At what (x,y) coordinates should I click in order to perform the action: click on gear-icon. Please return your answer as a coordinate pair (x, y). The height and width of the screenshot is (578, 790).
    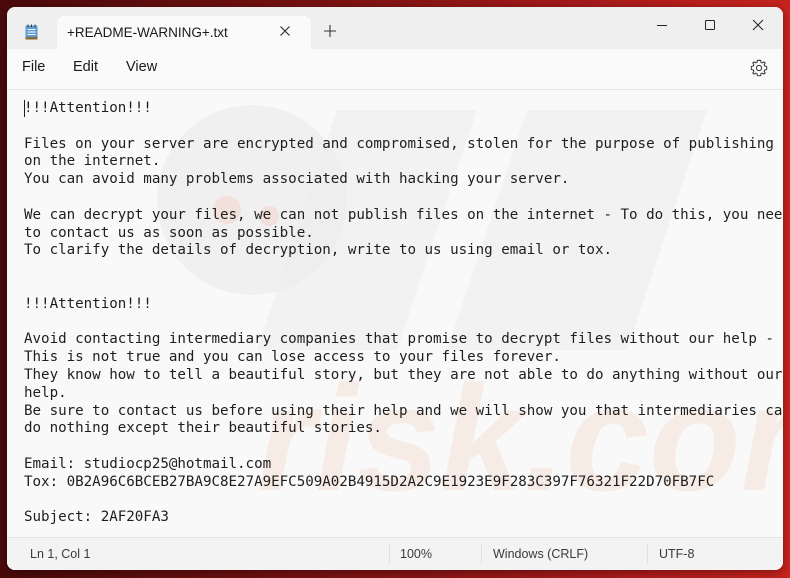
    Looking at the image, I should click on (759, 68).